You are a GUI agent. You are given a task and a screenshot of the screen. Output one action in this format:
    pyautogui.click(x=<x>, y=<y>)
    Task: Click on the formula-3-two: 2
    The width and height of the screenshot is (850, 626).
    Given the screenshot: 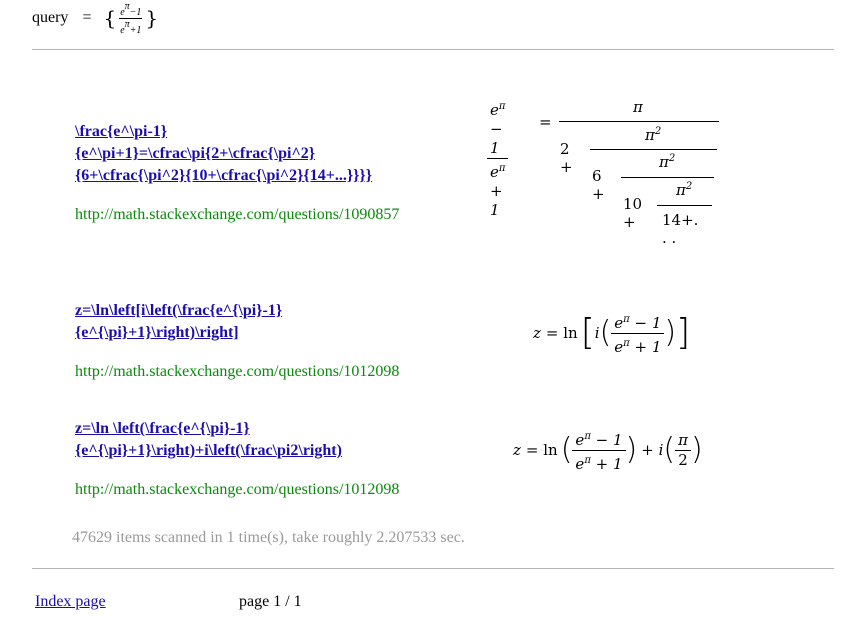 What is the action you would take?
    pyautogui.click(x=683, y=459)
    